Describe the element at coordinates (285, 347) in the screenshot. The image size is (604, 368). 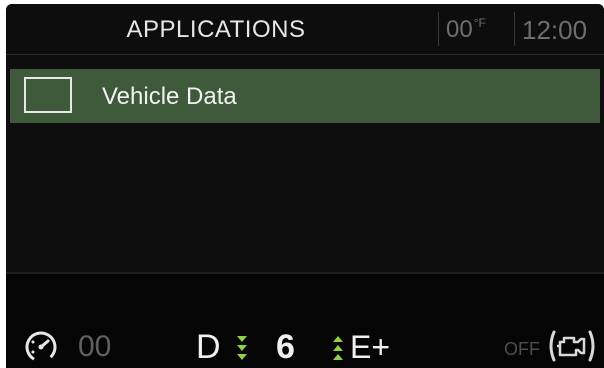
I see `gear-number: 6` at that location.